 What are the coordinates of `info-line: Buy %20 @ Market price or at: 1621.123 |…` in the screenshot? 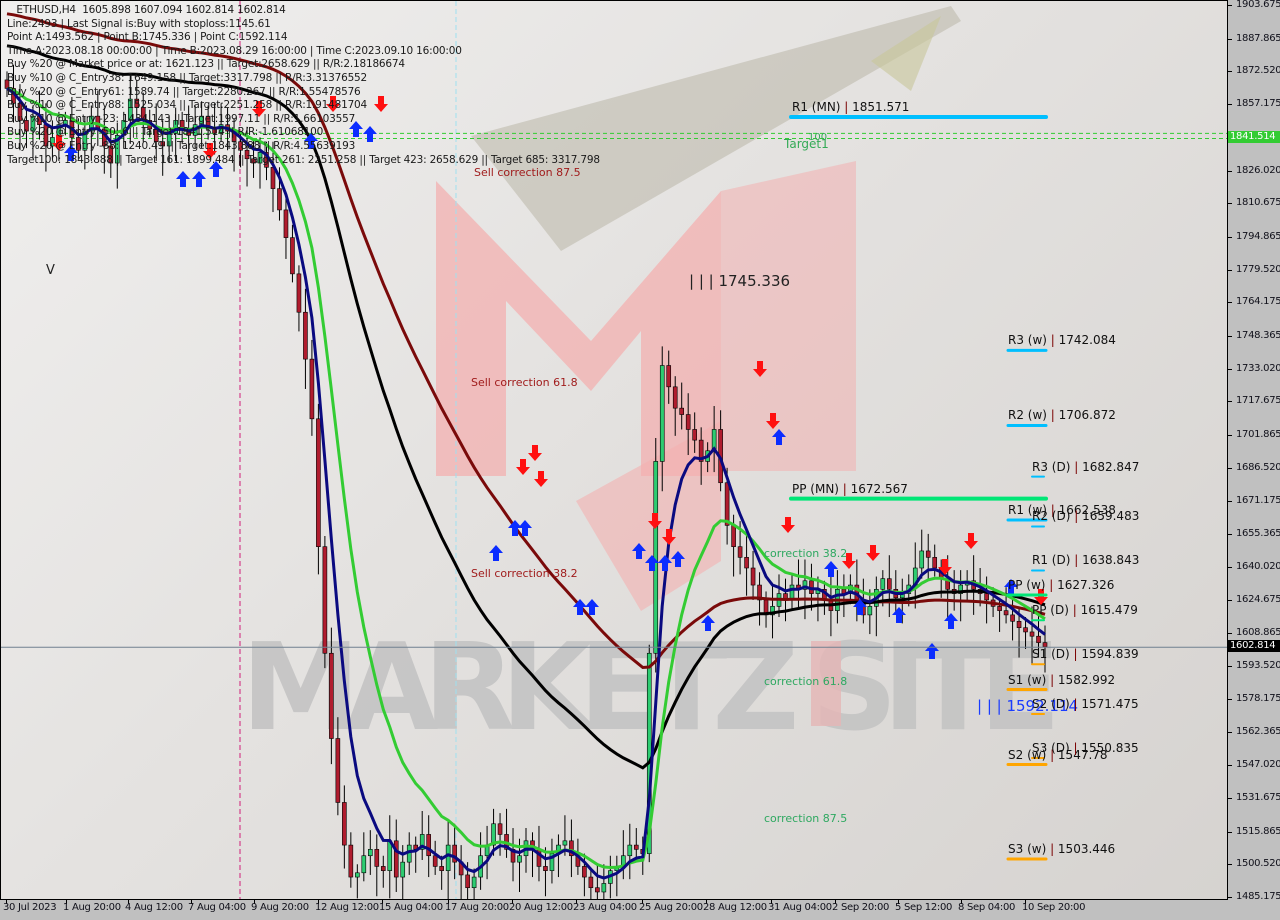 It's located at (206, 64).